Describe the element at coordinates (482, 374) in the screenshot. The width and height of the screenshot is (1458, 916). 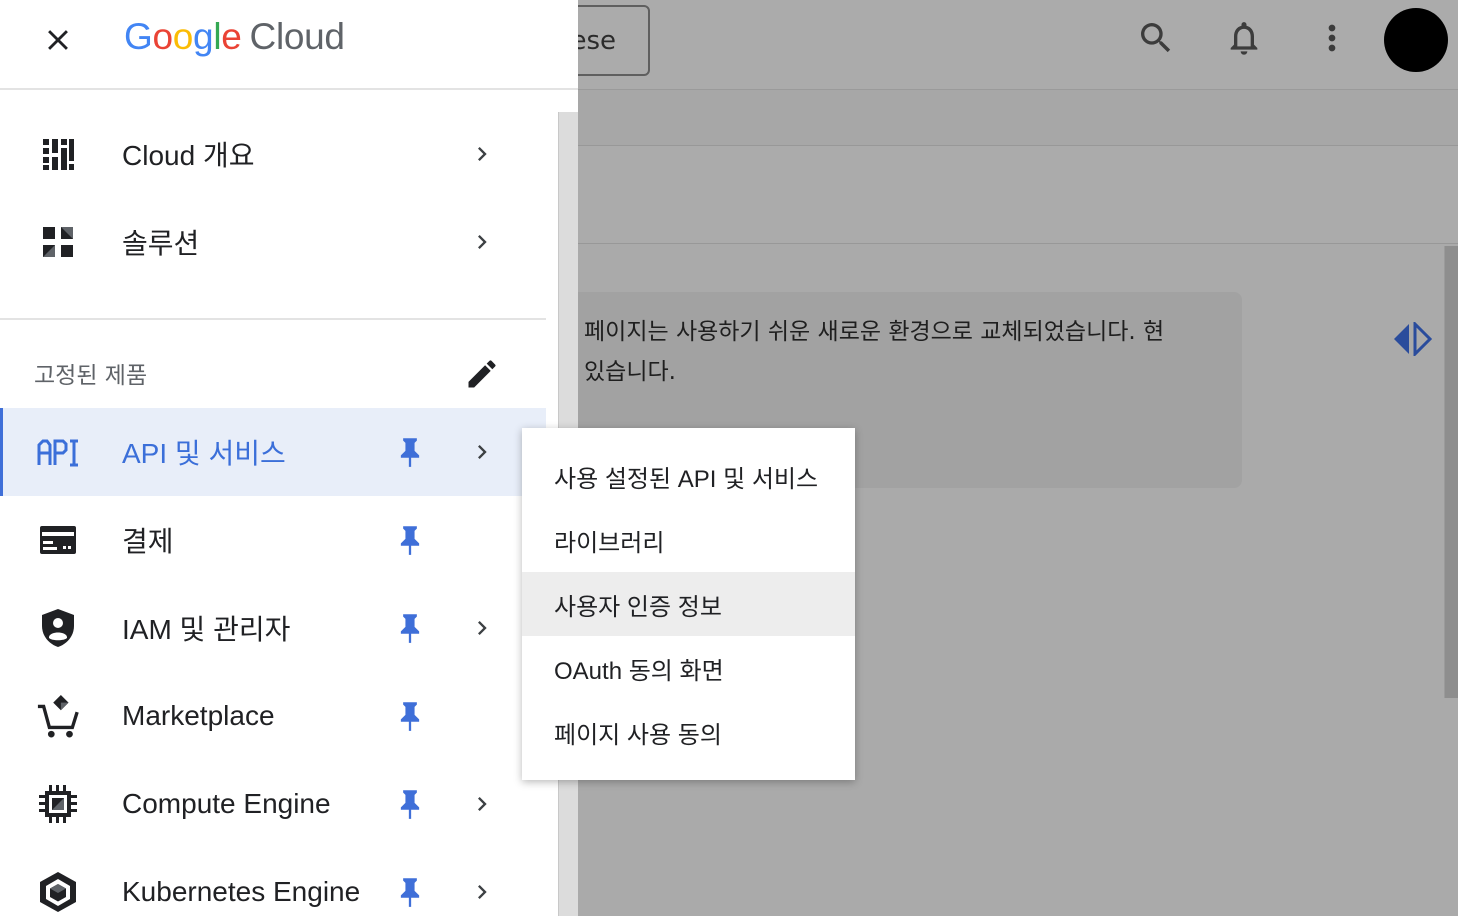
I see `edit-pencil-icon` at that location.